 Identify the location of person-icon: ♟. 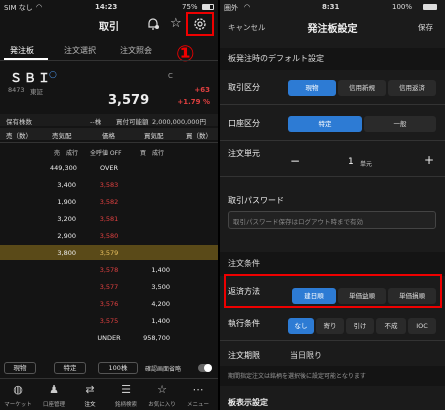
(54, 389).